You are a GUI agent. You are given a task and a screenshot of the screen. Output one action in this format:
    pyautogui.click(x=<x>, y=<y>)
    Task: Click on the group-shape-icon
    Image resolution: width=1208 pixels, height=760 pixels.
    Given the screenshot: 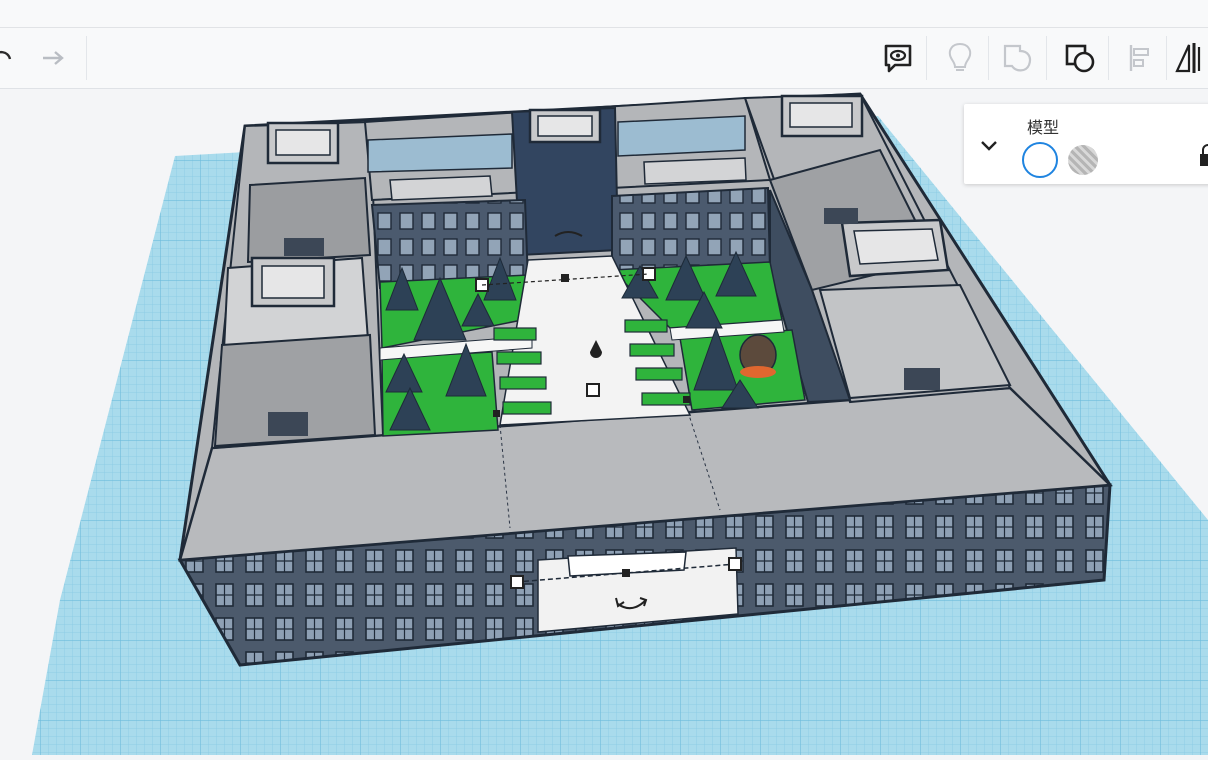 What is the action you would take?
    pyautogui.click(x=1017, y=58)
    